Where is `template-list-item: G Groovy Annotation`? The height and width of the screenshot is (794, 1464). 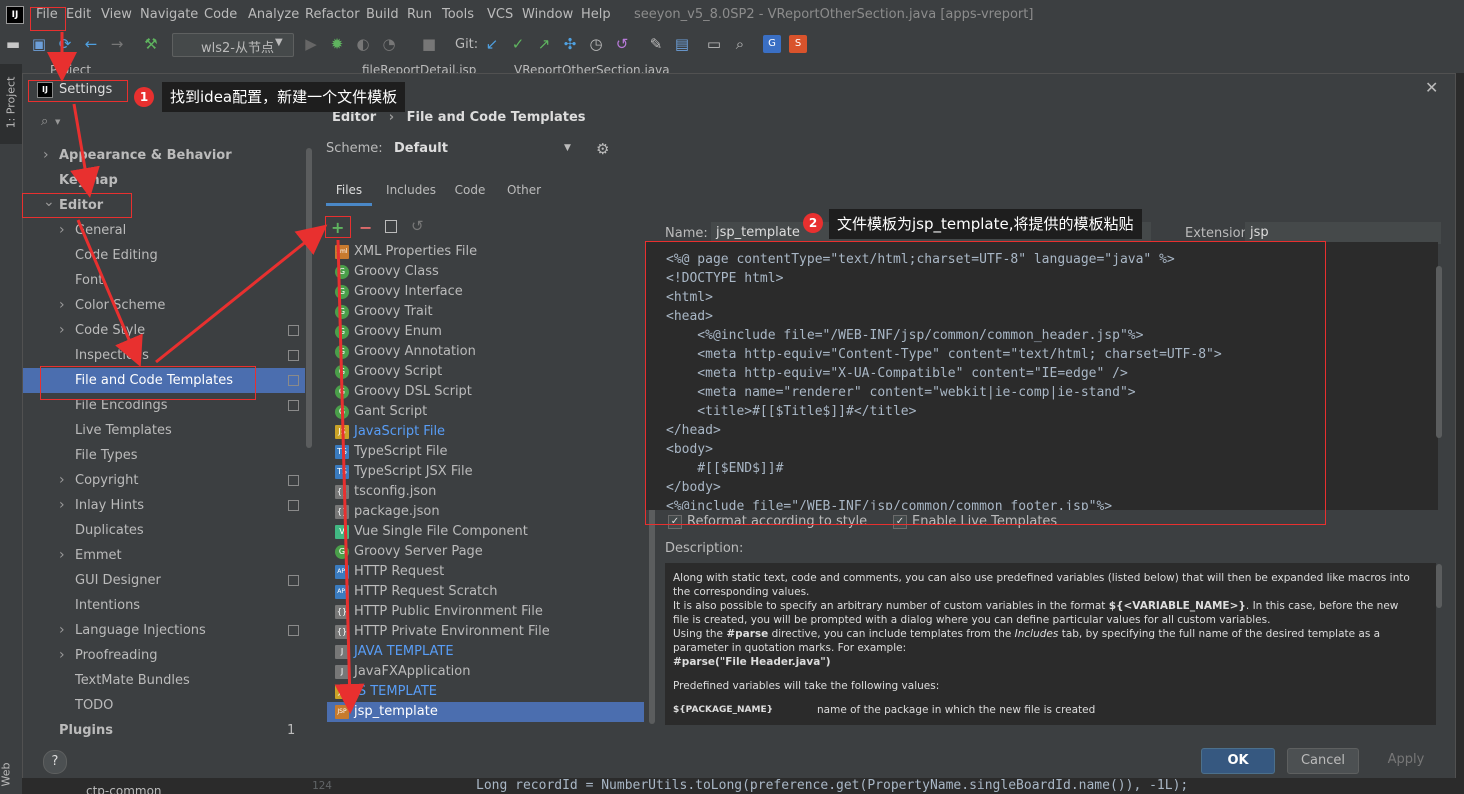 template-list-item: G Groovy Annotation is located at coordinates (485, 352).